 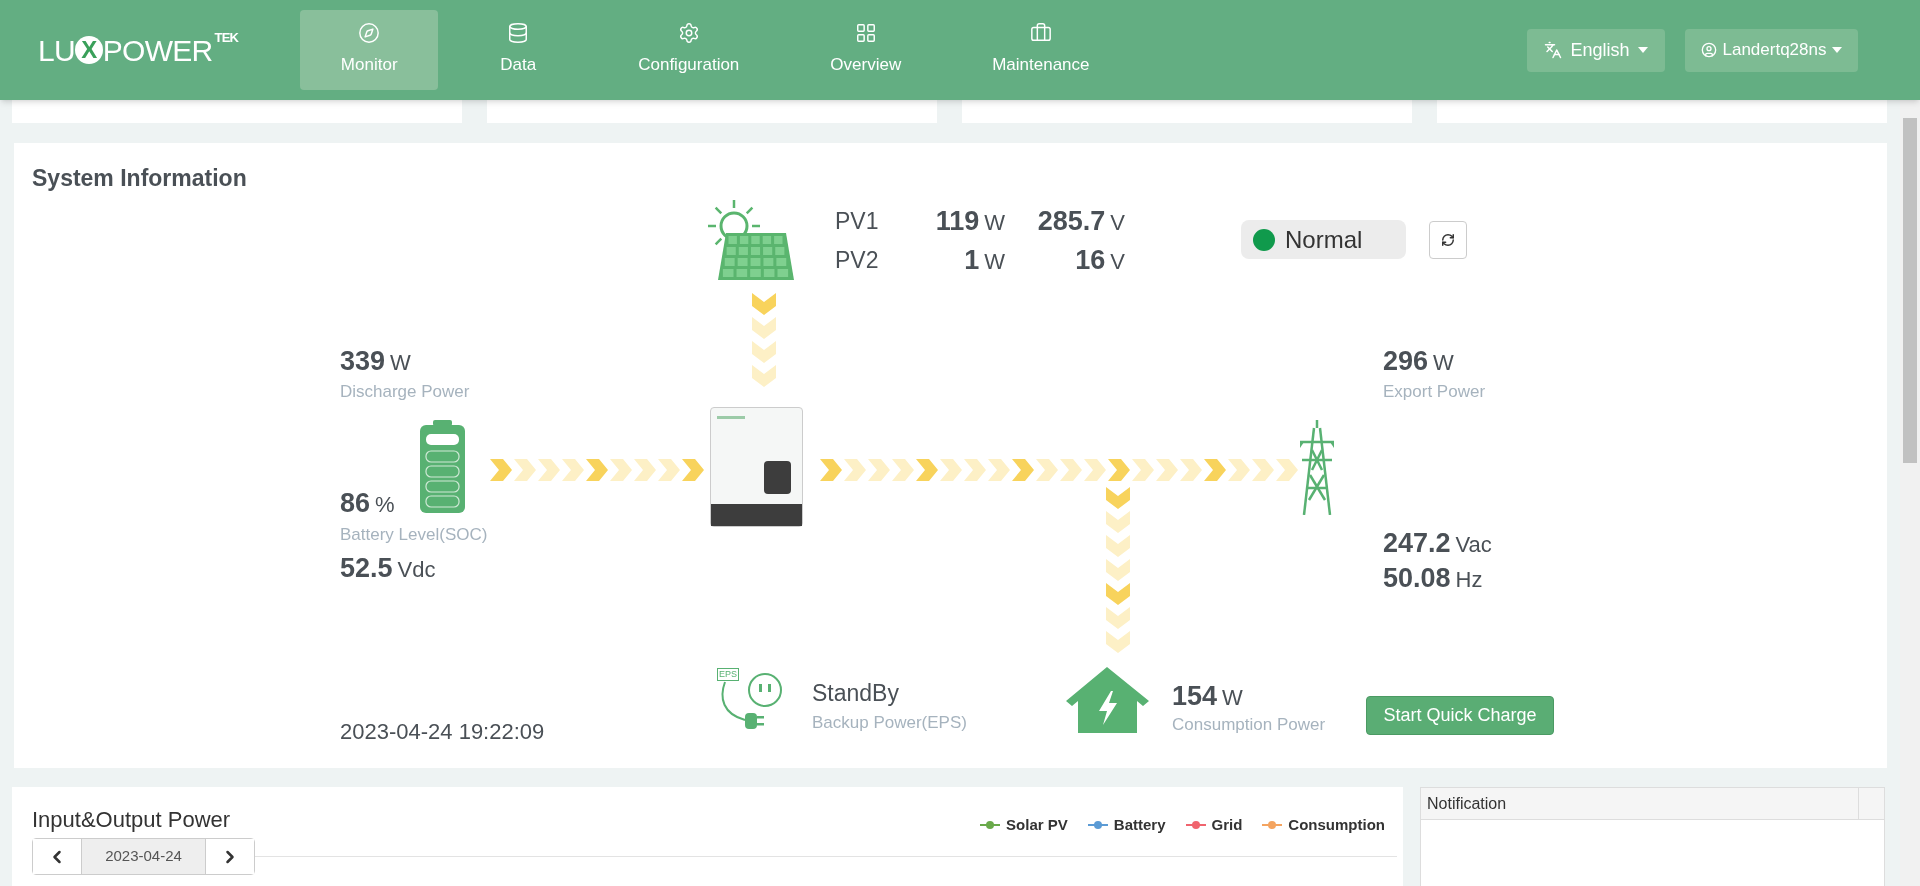 What do you see at coordinates (414, 535) in the screenshot?
I see `metric-label: Battery Level(SOC)` at bounding box center [414, 535].